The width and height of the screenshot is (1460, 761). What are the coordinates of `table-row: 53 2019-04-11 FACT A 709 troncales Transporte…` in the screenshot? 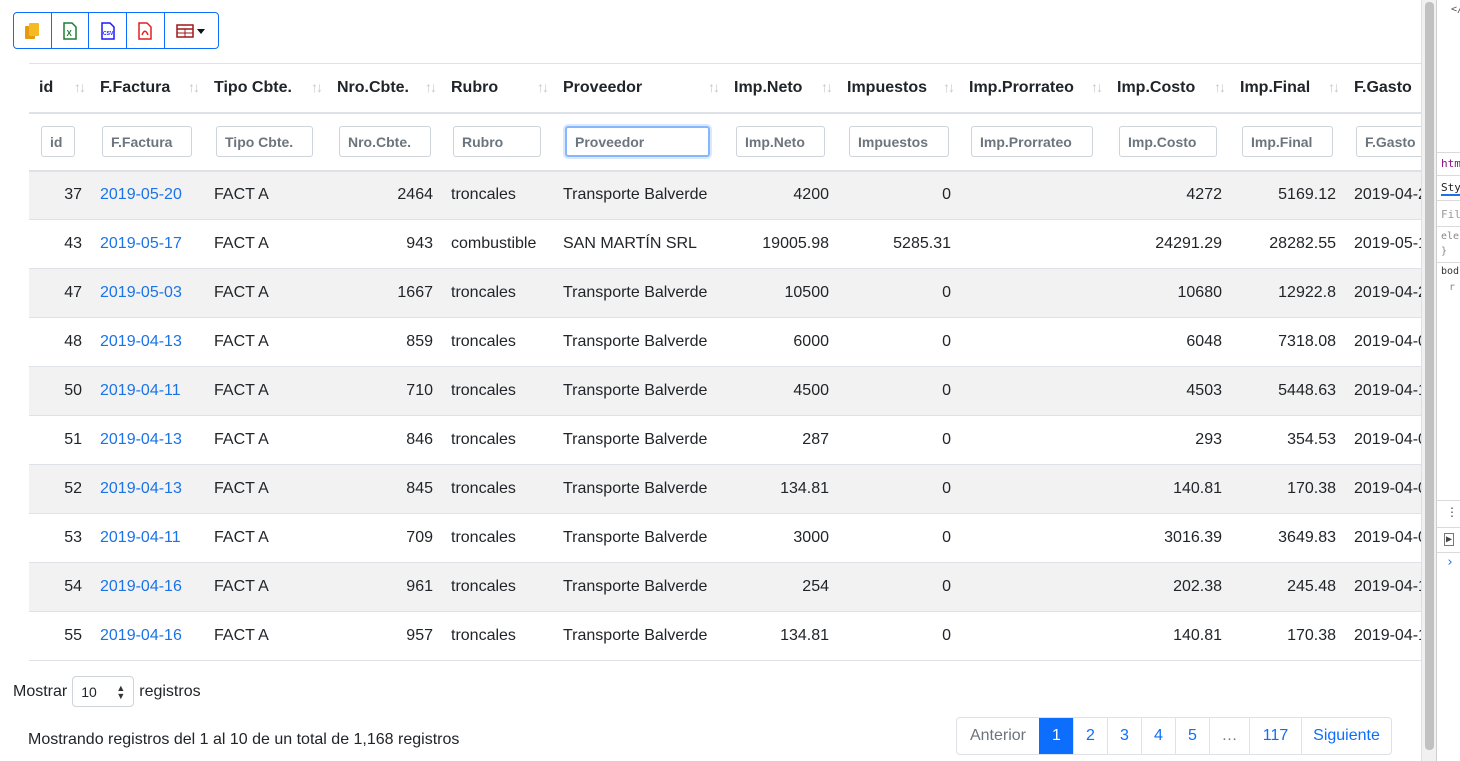 It's located at (725, 538).